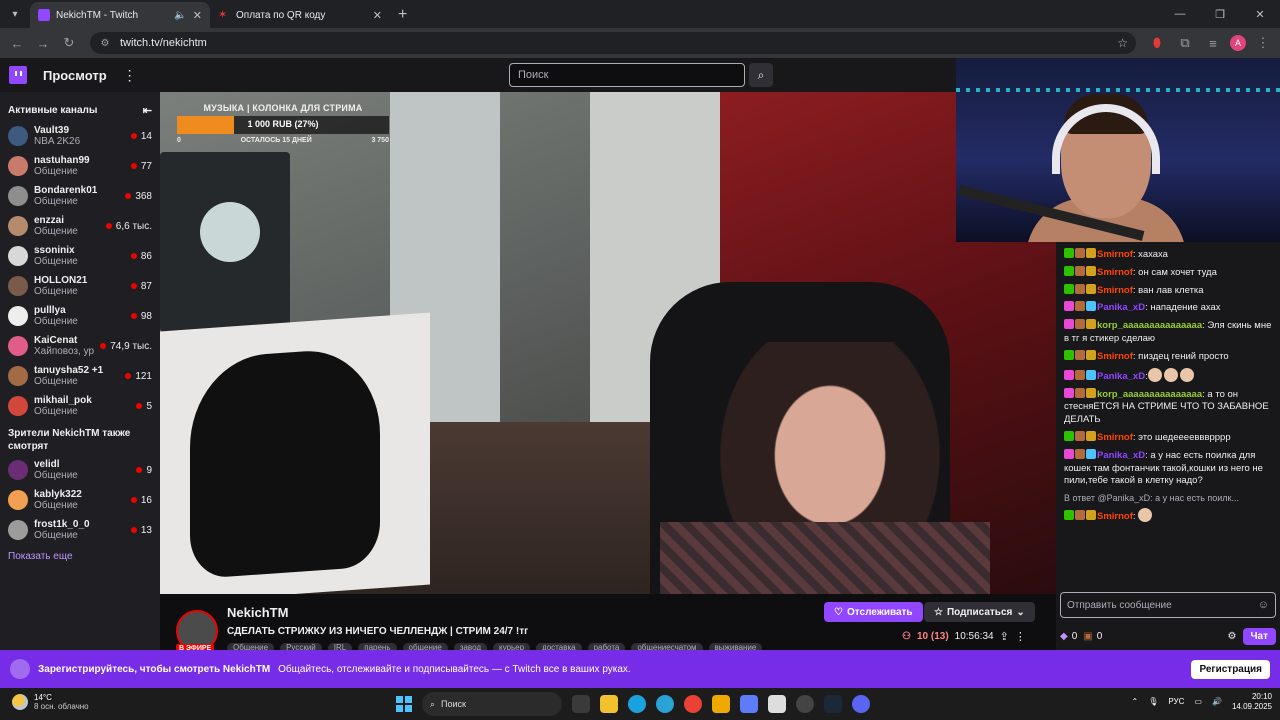 This screenshot has height=720, width=1280. Describe the element at coordinates (17, 43) in the screenshot. I see `back-icon: ←` at that location.